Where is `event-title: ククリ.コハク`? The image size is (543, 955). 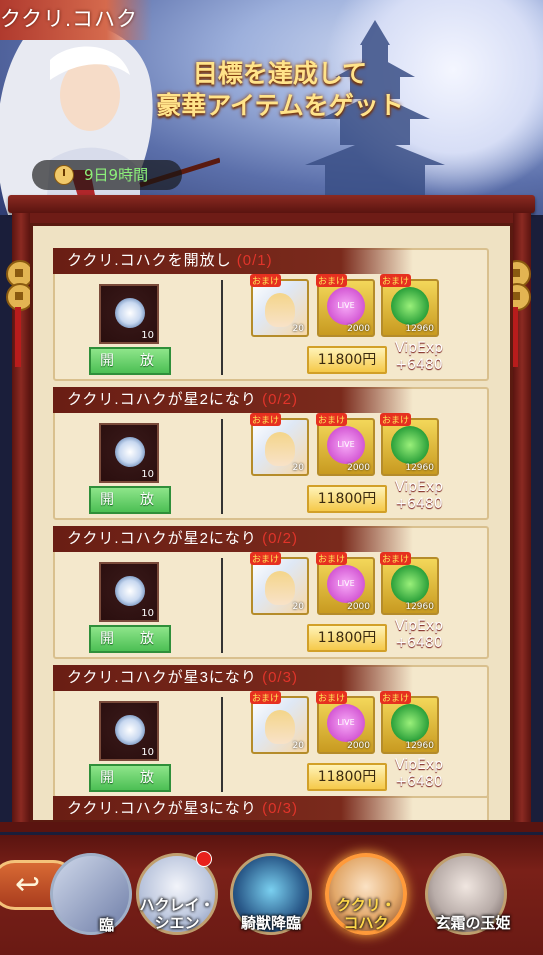
event-title: ククリ.コハク is located at coordinates (76, 20).